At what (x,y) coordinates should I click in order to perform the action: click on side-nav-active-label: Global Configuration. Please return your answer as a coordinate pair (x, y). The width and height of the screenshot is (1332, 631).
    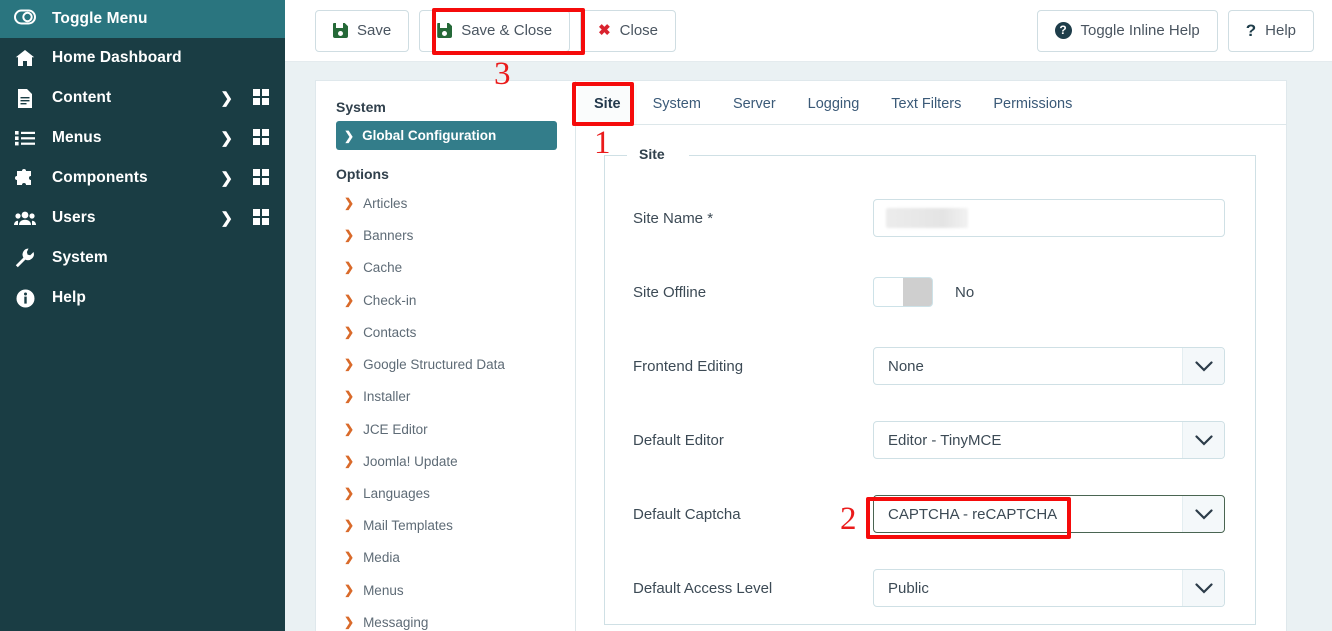
    Looking at the image, I should click on (429, 135).